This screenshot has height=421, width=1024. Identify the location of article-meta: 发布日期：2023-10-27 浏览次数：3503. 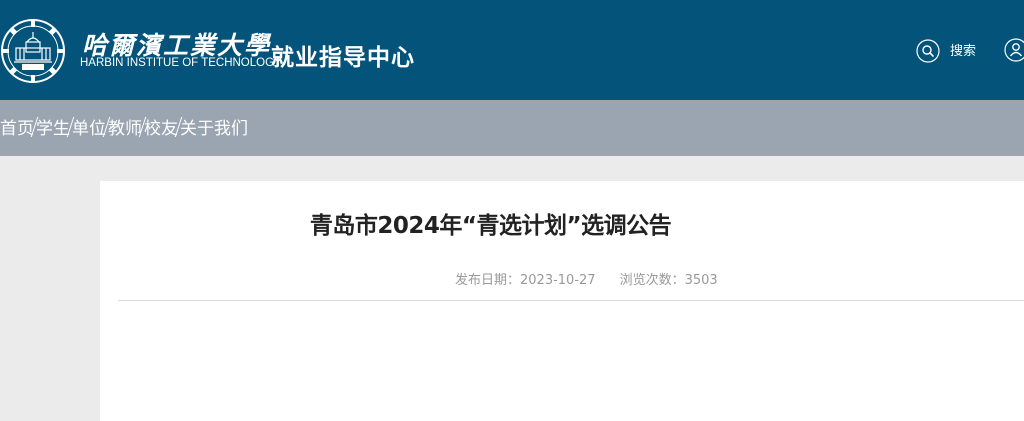
(586, 278).